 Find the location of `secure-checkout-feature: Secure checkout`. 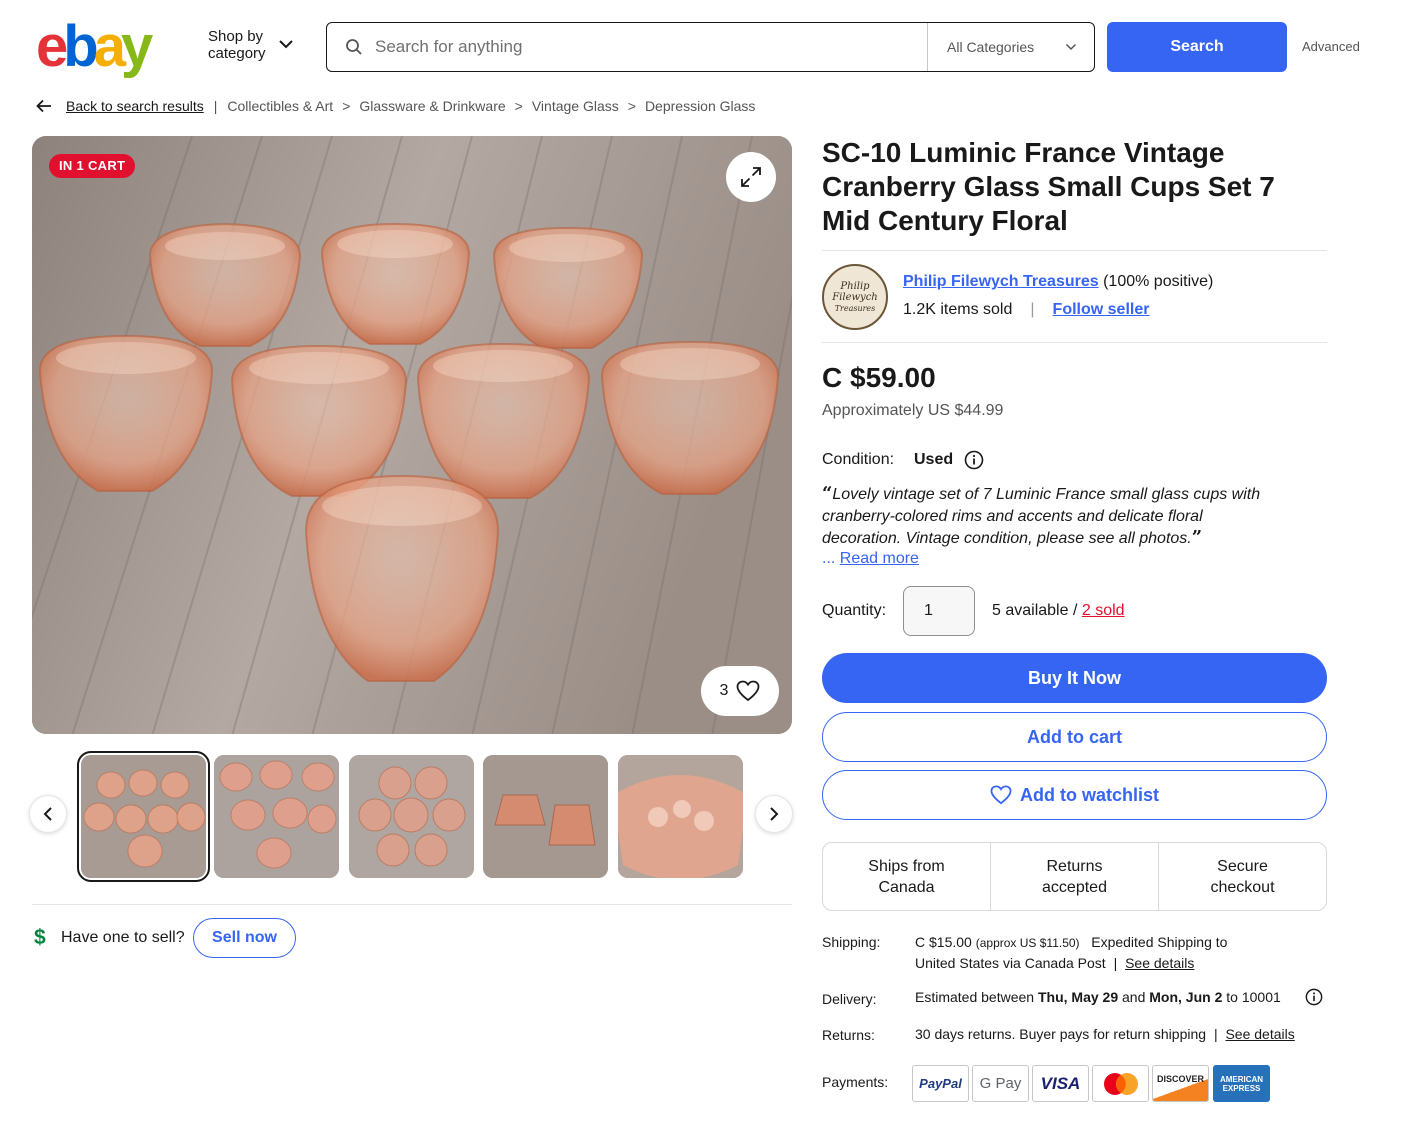

secure-checkout-feature: Secure checkout is located at coordinates (1242, 876).